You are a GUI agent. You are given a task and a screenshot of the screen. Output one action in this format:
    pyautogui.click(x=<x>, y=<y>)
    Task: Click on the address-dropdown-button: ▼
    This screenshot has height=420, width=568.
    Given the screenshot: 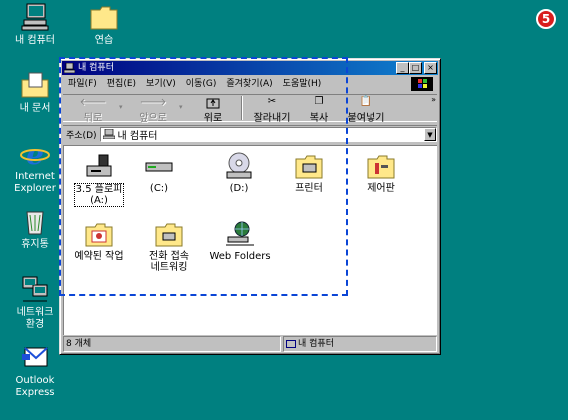 What is the action you would take?
    pyautogui.click(x=430, y=134)
    